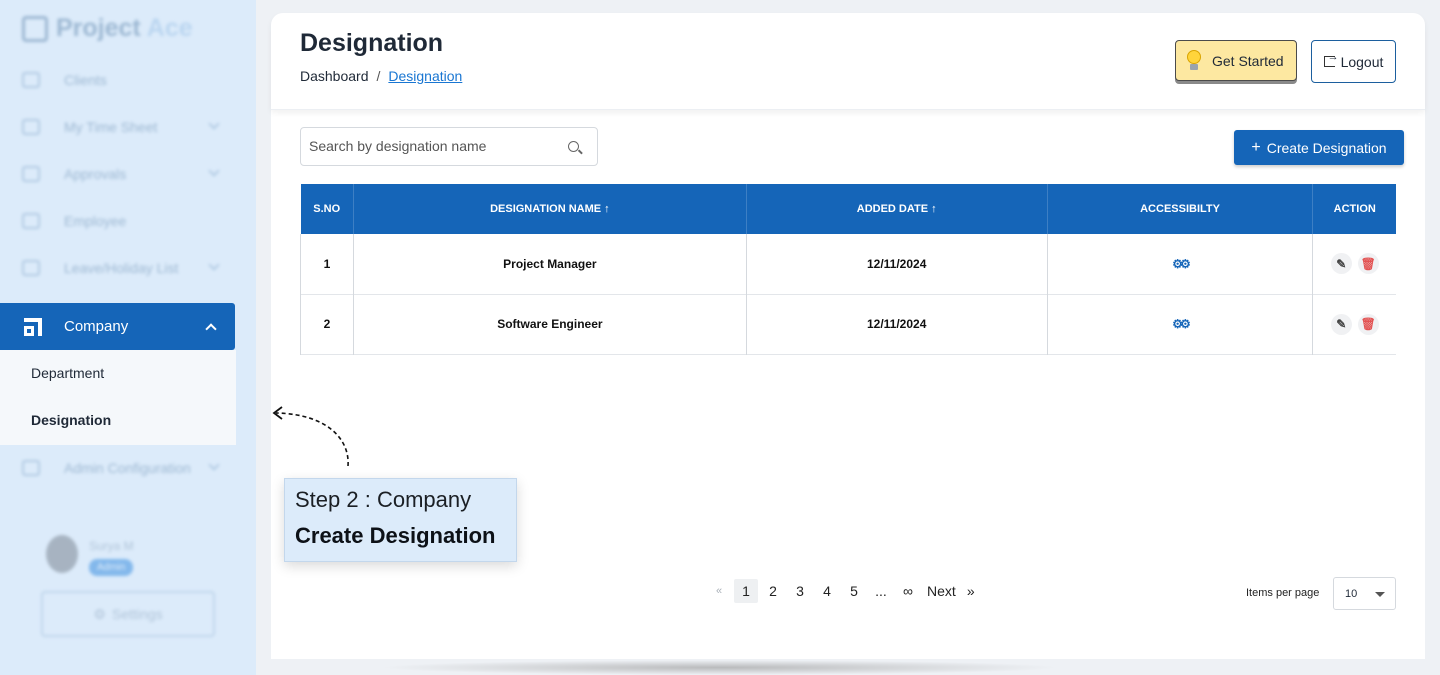 This screenshot has height=675, width=1440. What do you see at coordinates (1236, 60) in the screenshot?
I see `get-started-button: Get Started` at bounding box center [1236, 60].